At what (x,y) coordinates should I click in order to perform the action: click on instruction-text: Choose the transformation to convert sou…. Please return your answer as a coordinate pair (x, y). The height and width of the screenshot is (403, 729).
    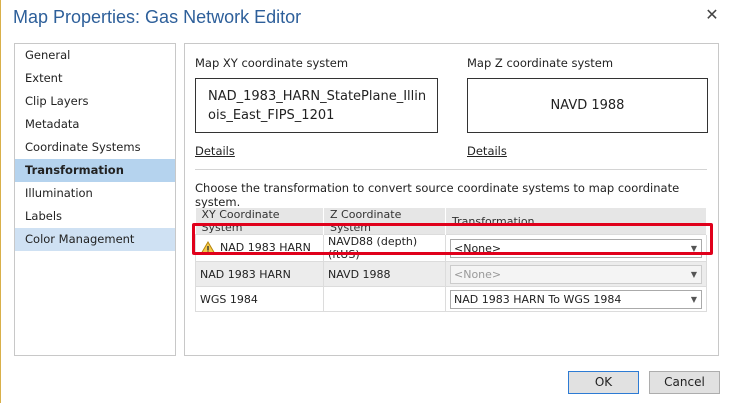
    Looking at the image, I should click on (437, 195).